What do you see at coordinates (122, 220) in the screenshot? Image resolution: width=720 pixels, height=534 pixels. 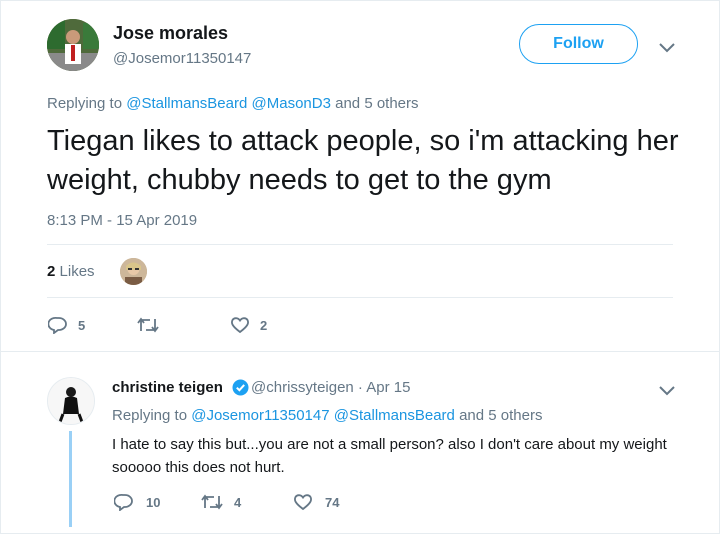 I see `tweet-timestamp: 8:13 PM - 15 Apr 2019` at bounding box center [122, 220].